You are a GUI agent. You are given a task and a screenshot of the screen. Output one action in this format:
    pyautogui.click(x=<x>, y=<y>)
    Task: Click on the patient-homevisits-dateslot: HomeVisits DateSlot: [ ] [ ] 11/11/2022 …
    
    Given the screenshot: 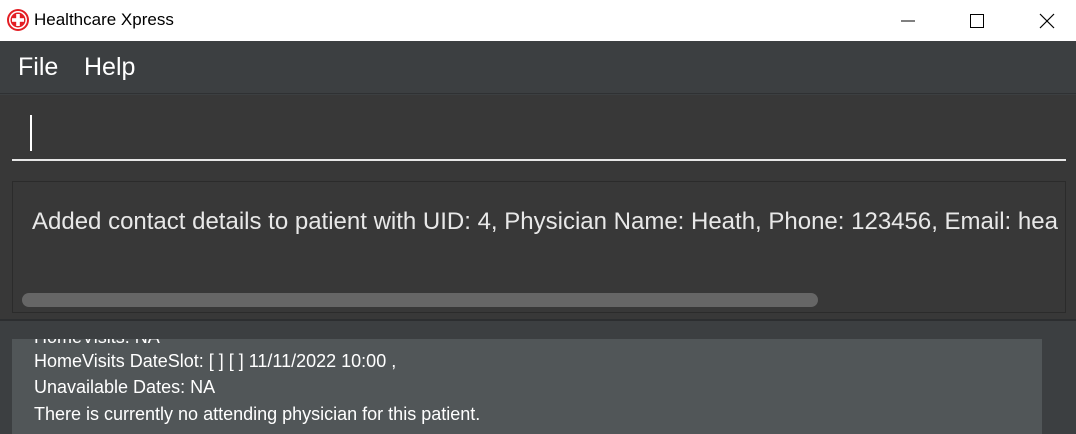 What is the action you would take?
    pyautogui.click(x=215, y=361)
    